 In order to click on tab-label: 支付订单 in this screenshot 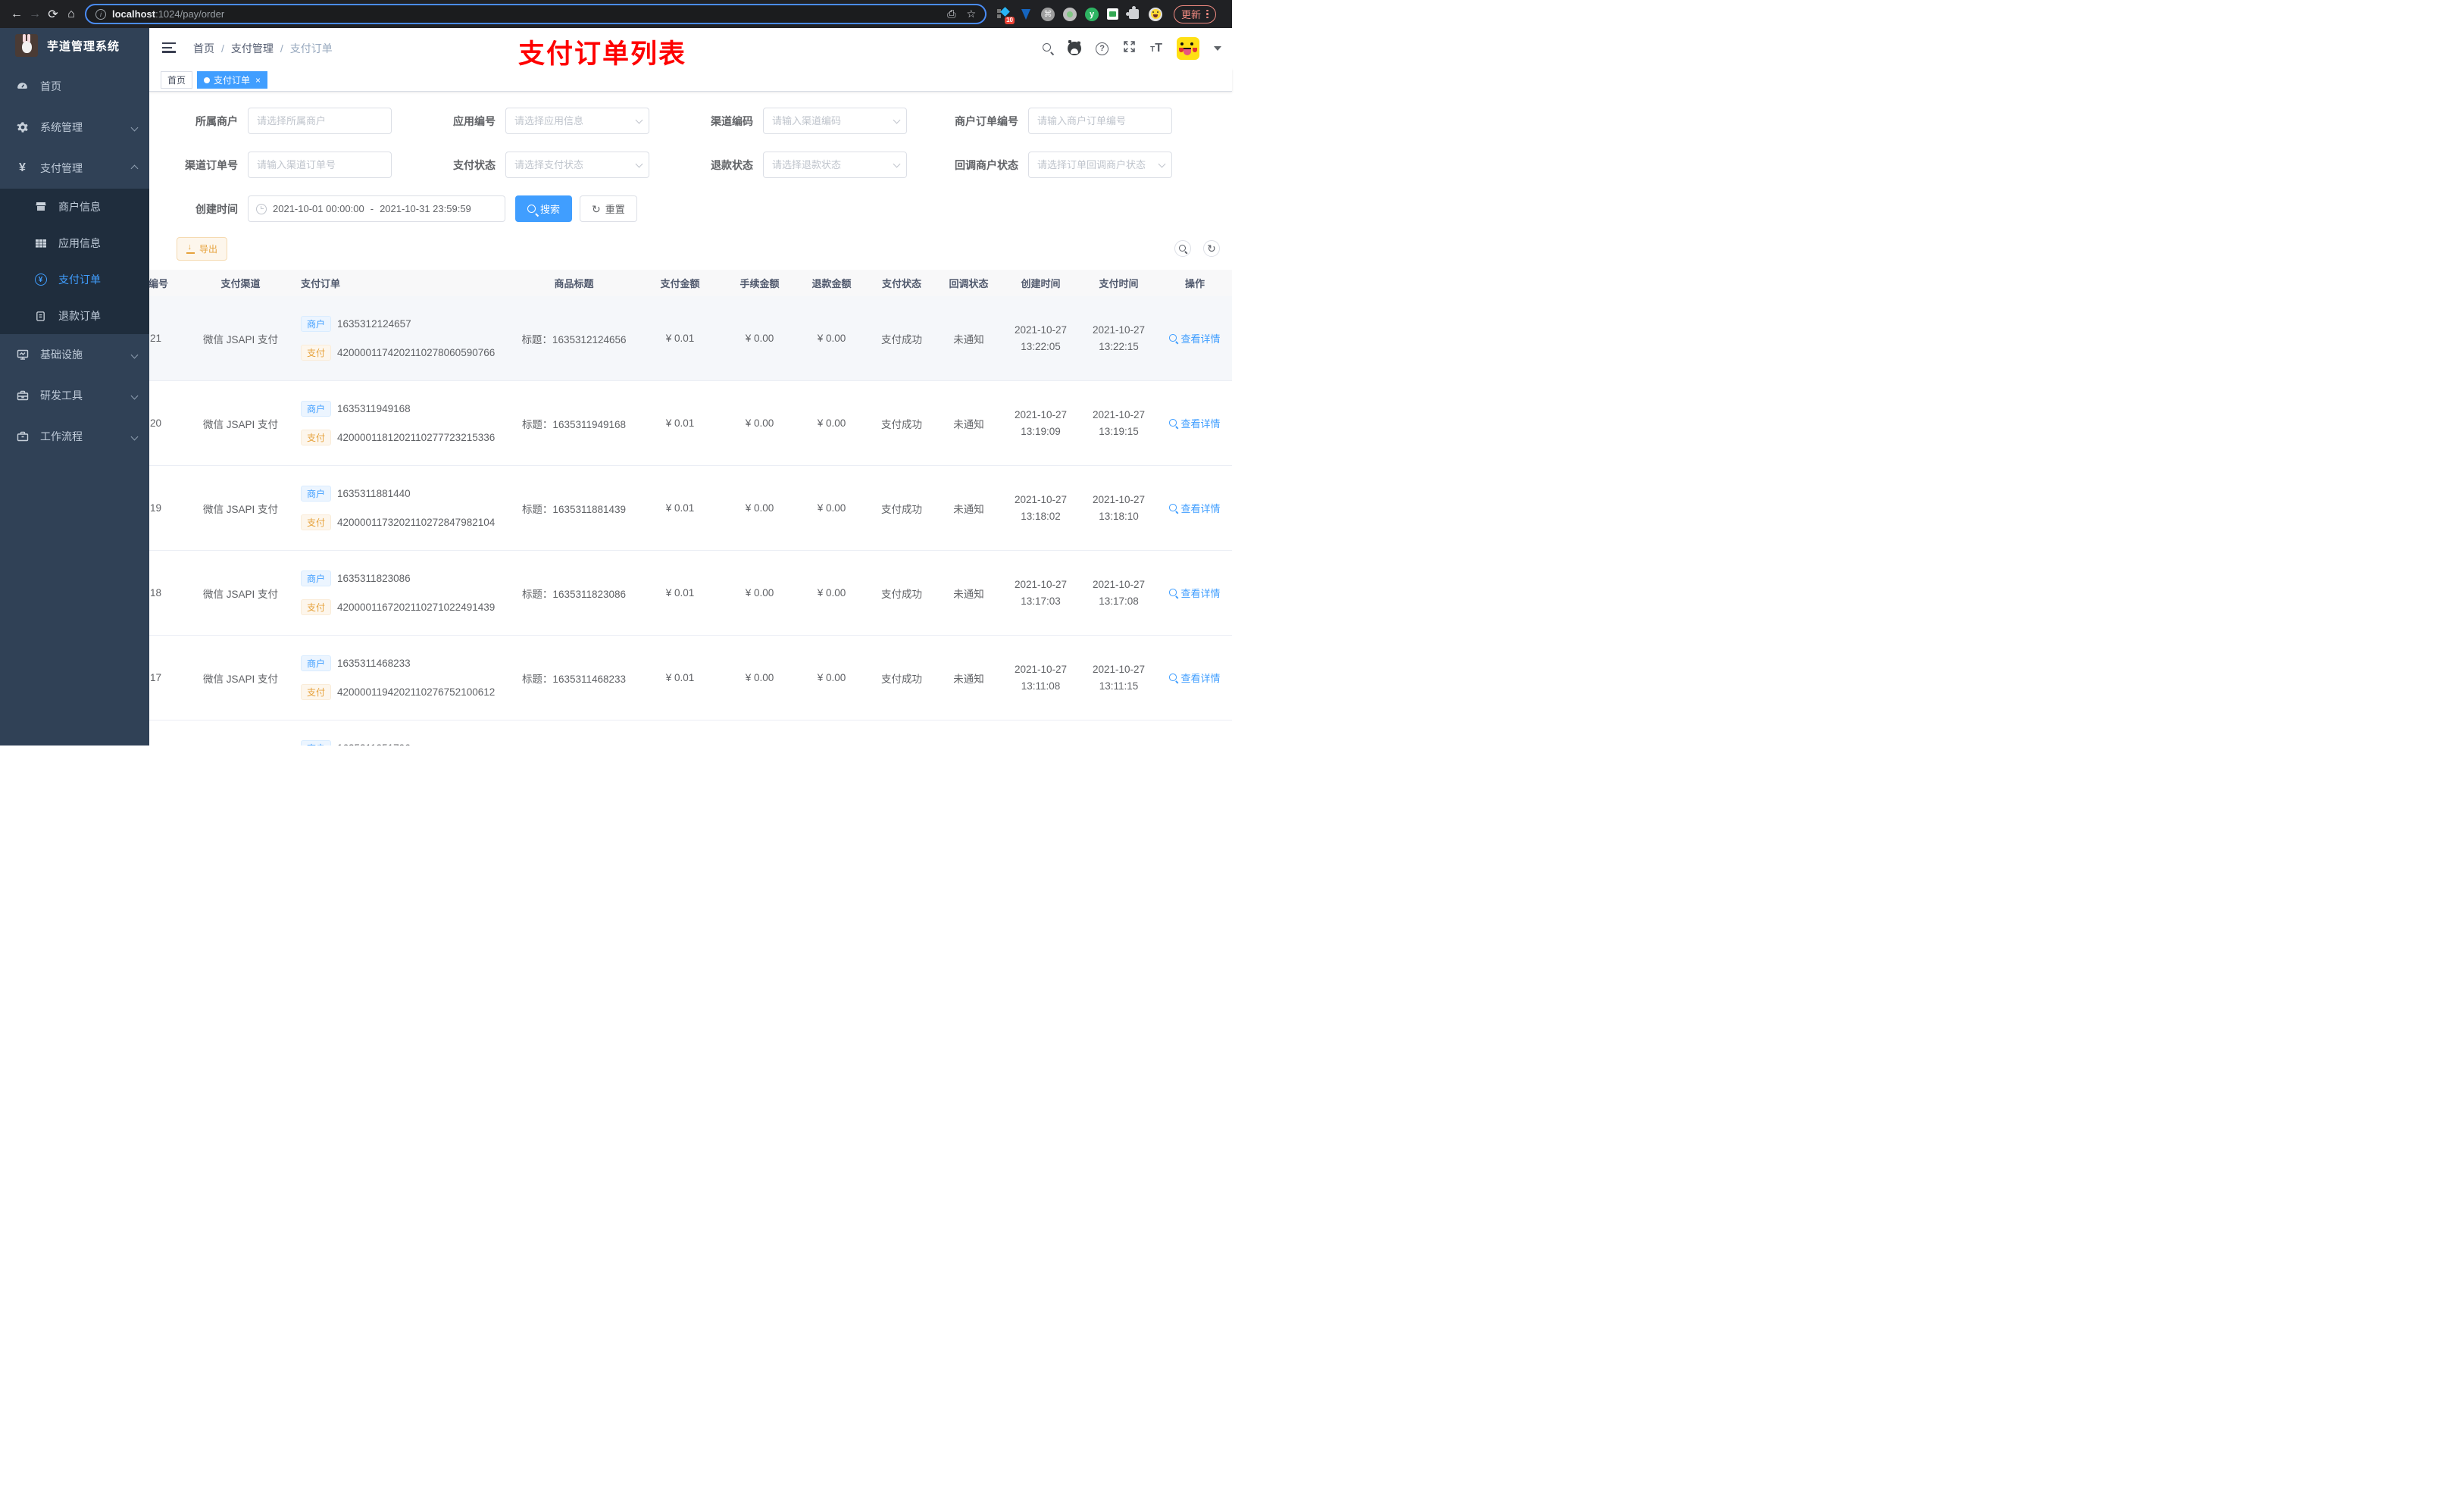, I will do `click(232, 80)`.